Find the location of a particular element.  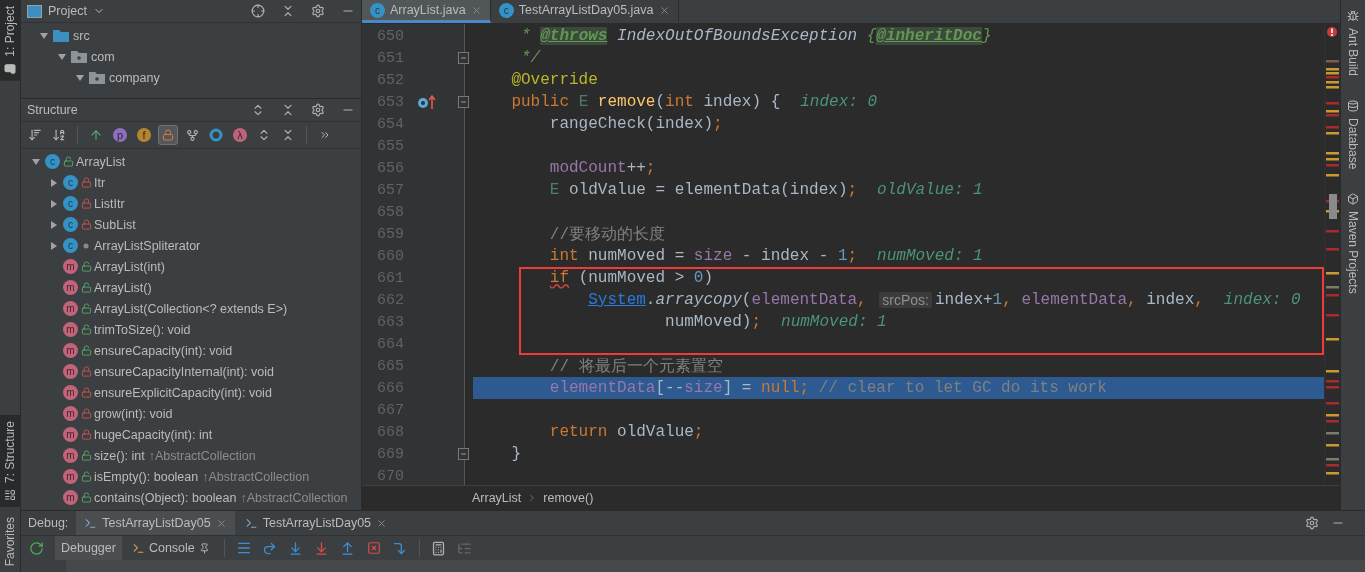

class-icon: c is located at coordinates (70, 224).